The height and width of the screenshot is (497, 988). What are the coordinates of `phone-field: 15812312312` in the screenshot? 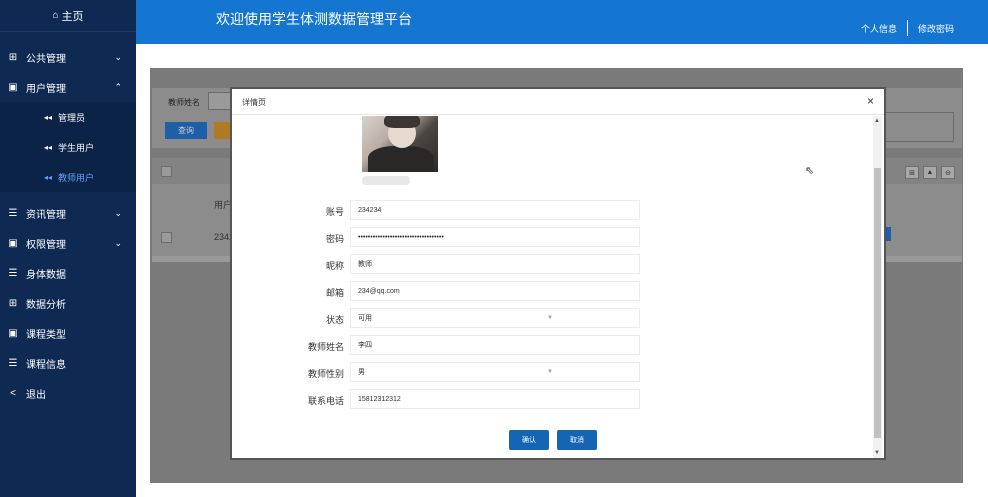 It's located at (495, 399).